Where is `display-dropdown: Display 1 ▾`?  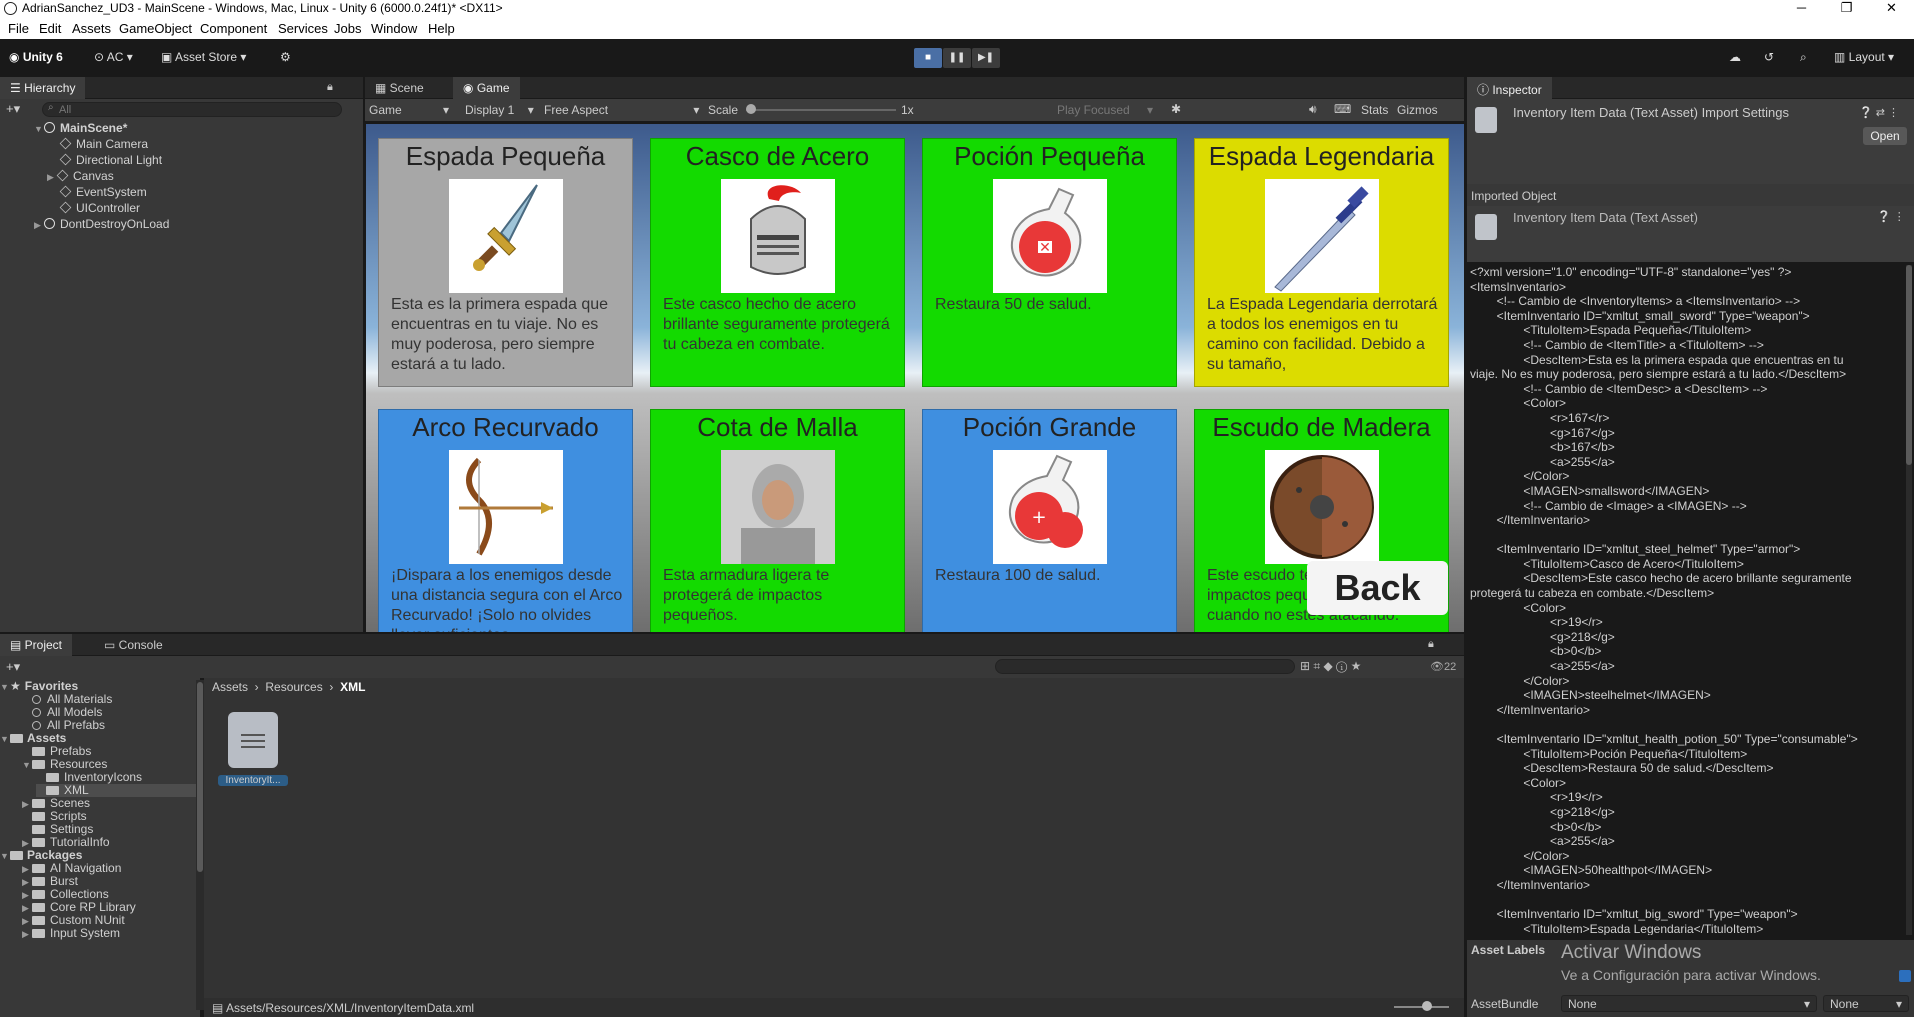 display-dropdown: Display 1 ▾ is located at coordinates (499, 110).